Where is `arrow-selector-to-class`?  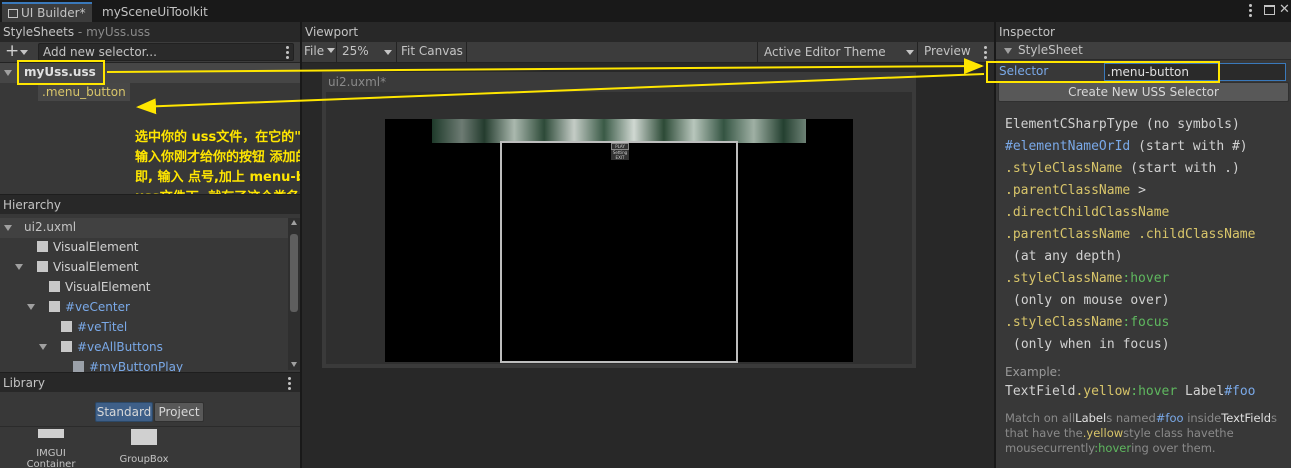
arrow-selector-to-class is located at coordinates (560, 94).